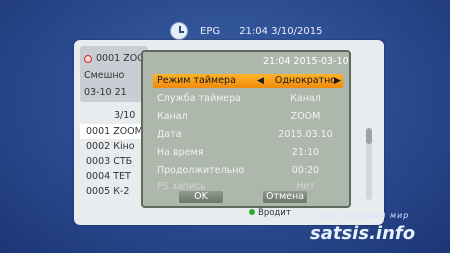 The height and width of the screenshot is (253, 450). Describe the element at coordinates (180, 152) in the screenshot. I see `row-label: На время` at that location.